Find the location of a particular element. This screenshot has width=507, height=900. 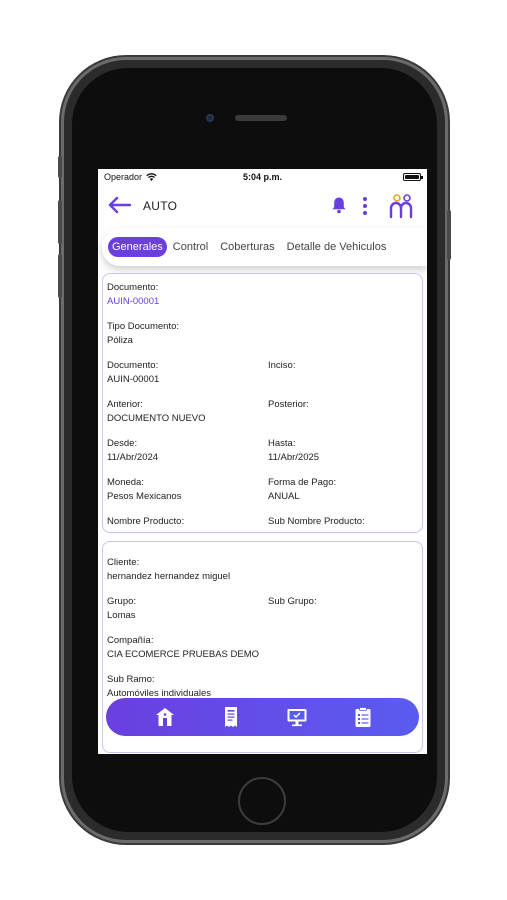

field-value: 11/Abr/2025 is located at coordinates (294, 457).